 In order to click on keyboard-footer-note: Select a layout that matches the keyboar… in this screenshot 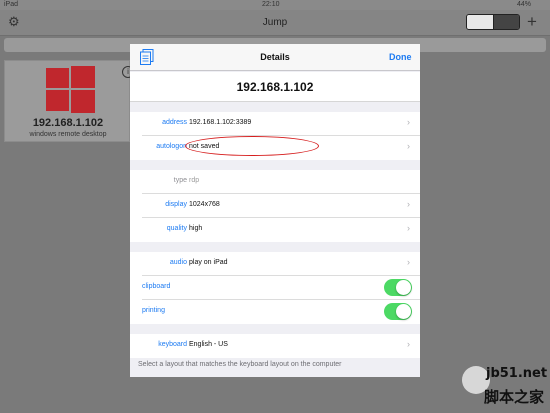, I will do `click(240, 364)`.